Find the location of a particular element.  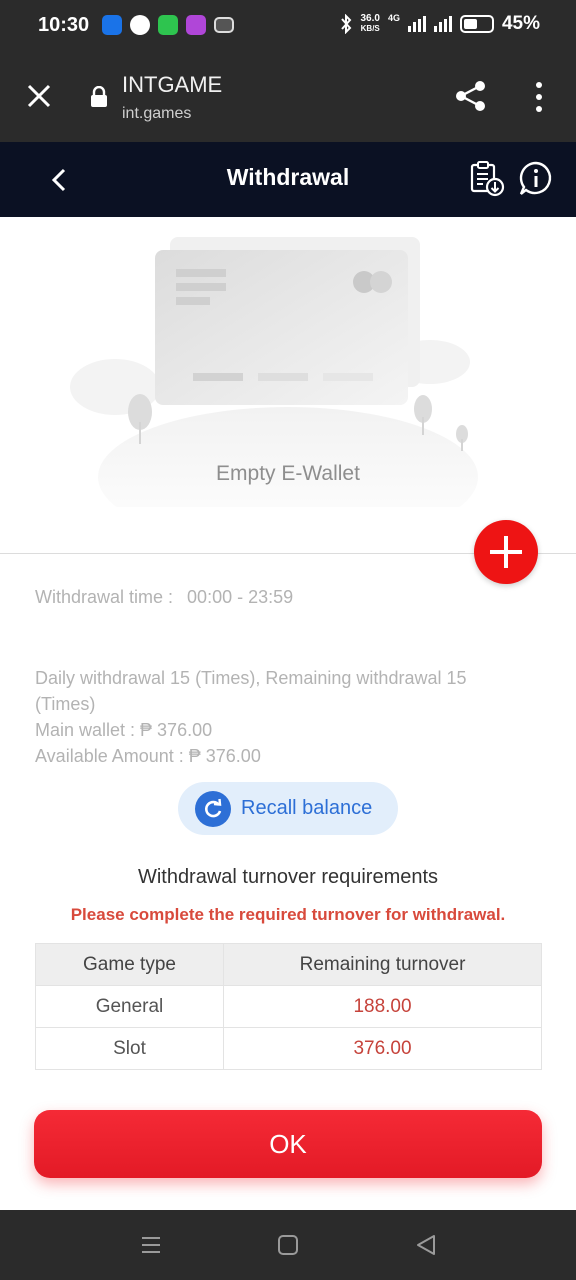

game-type-cell: General is located at coordinates (129, 1006).